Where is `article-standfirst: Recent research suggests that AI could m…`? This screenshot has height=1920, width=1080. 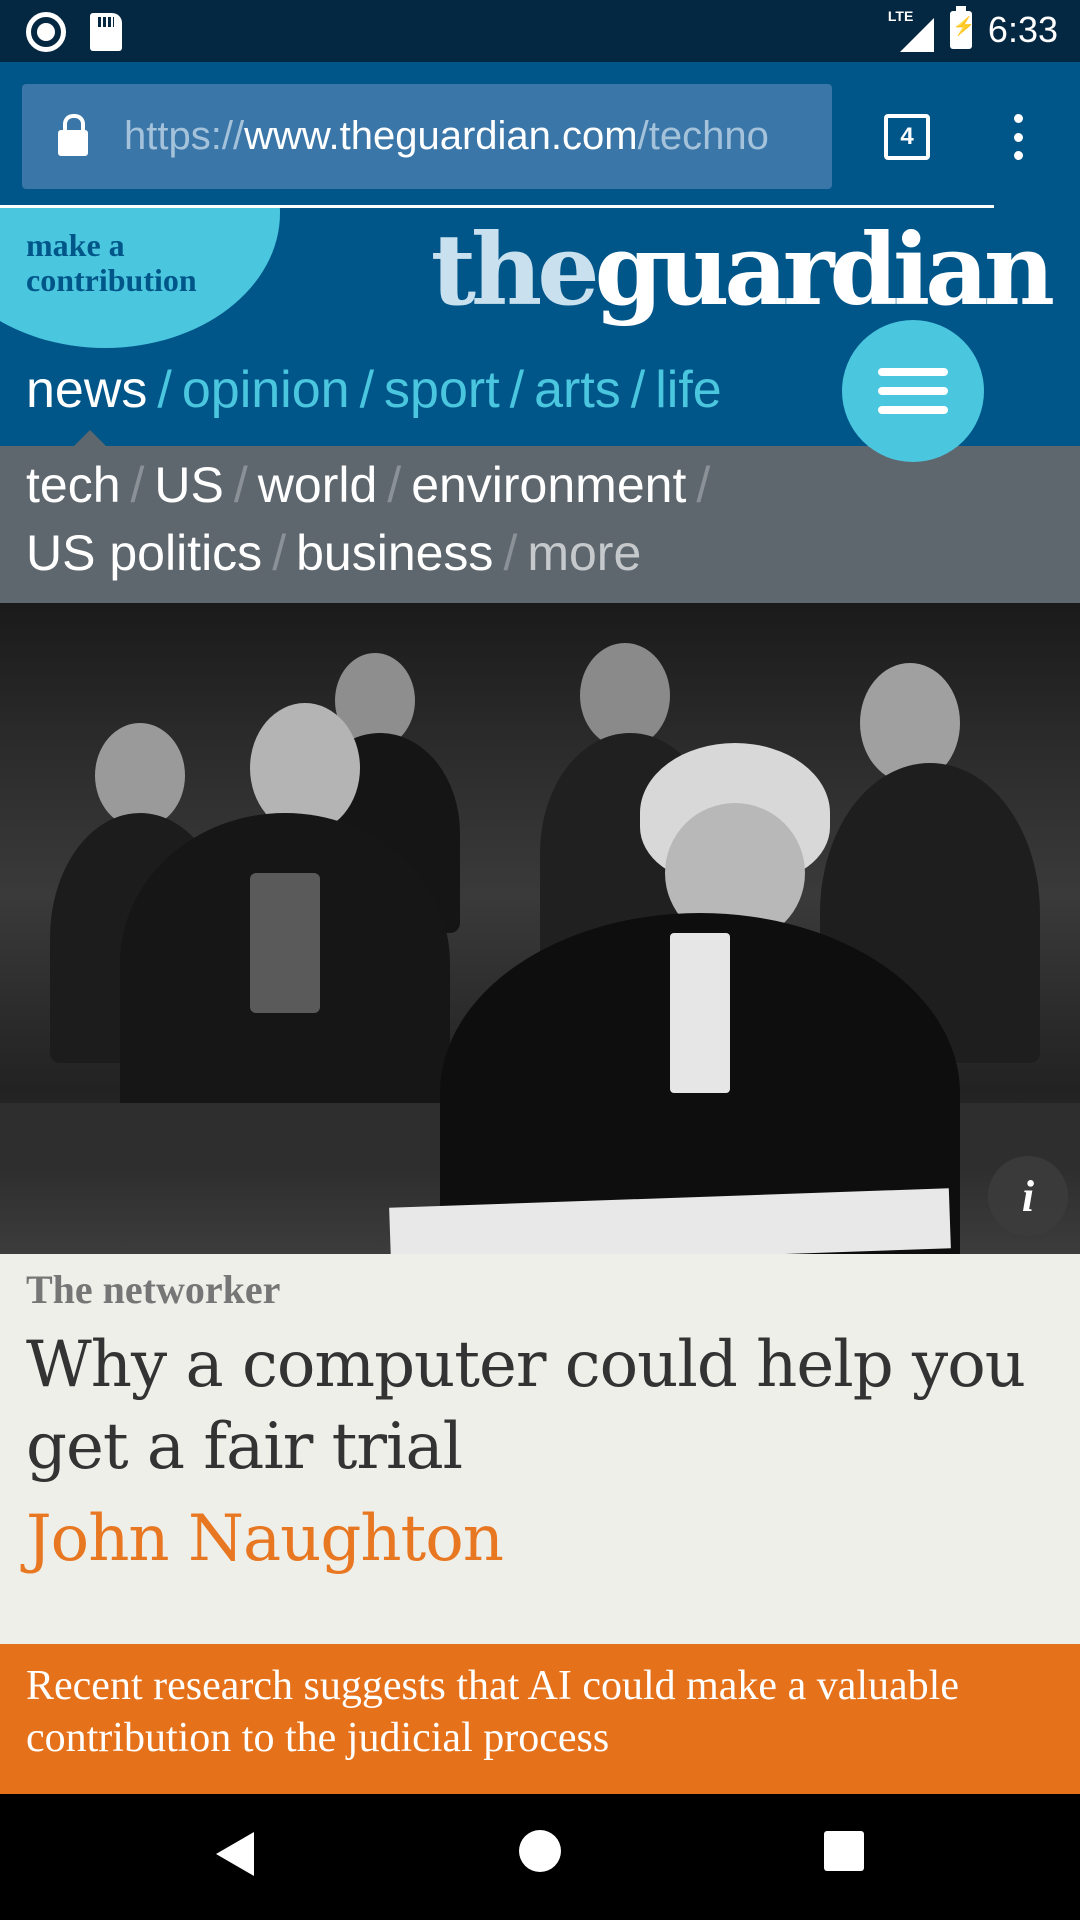 article-standfirst: Recent research suggests that AI could m… is located at coordinates (540, 1719).